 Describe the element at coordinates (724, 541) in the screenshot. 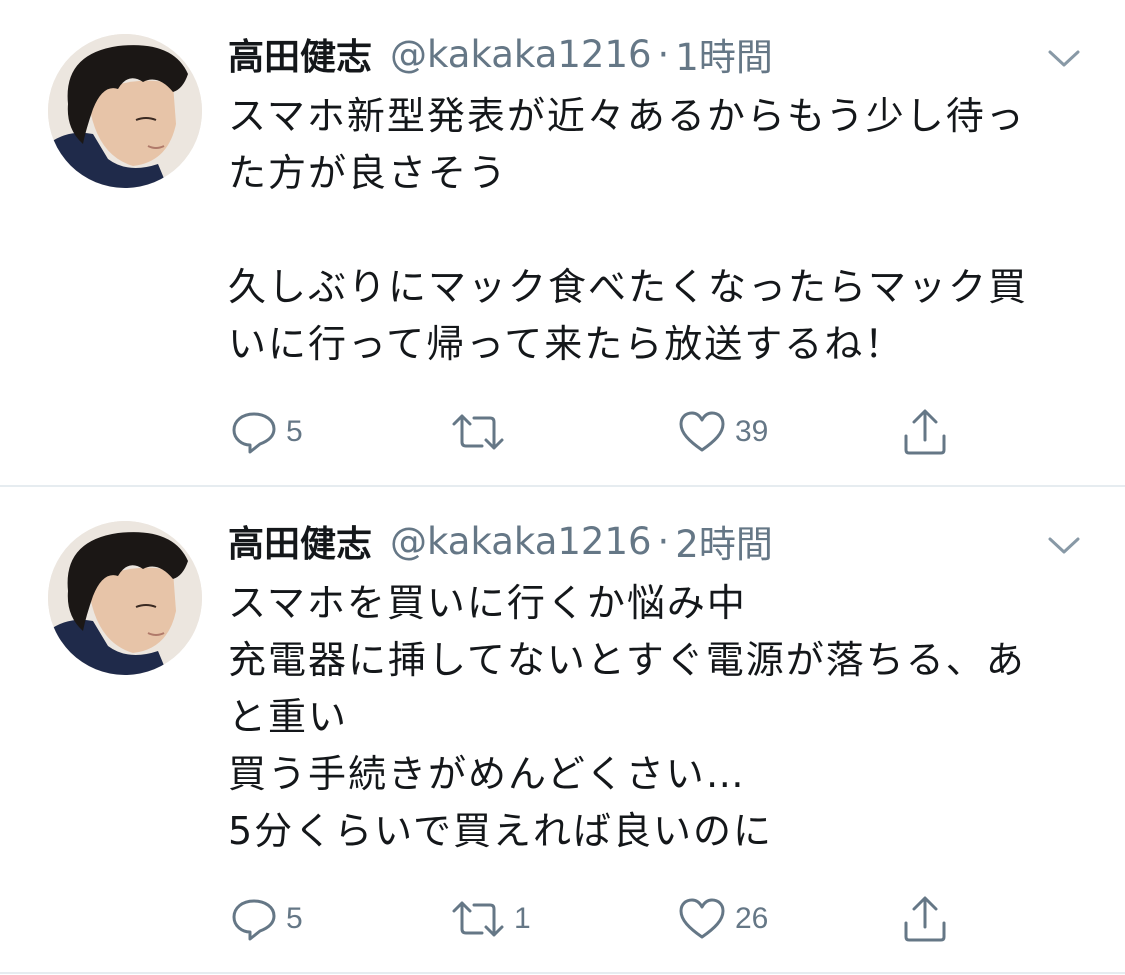

I see `timestamp: 2時間` at that location.